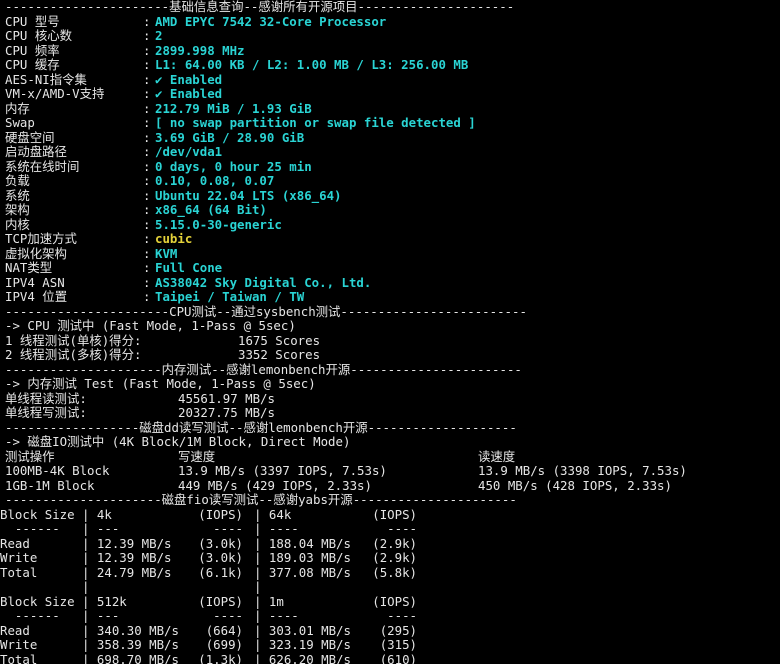  What do you see at coordinates (41, 238) in the screenshot?
I see `info-label: TCP加速方式` at bounding box center [41, 238].